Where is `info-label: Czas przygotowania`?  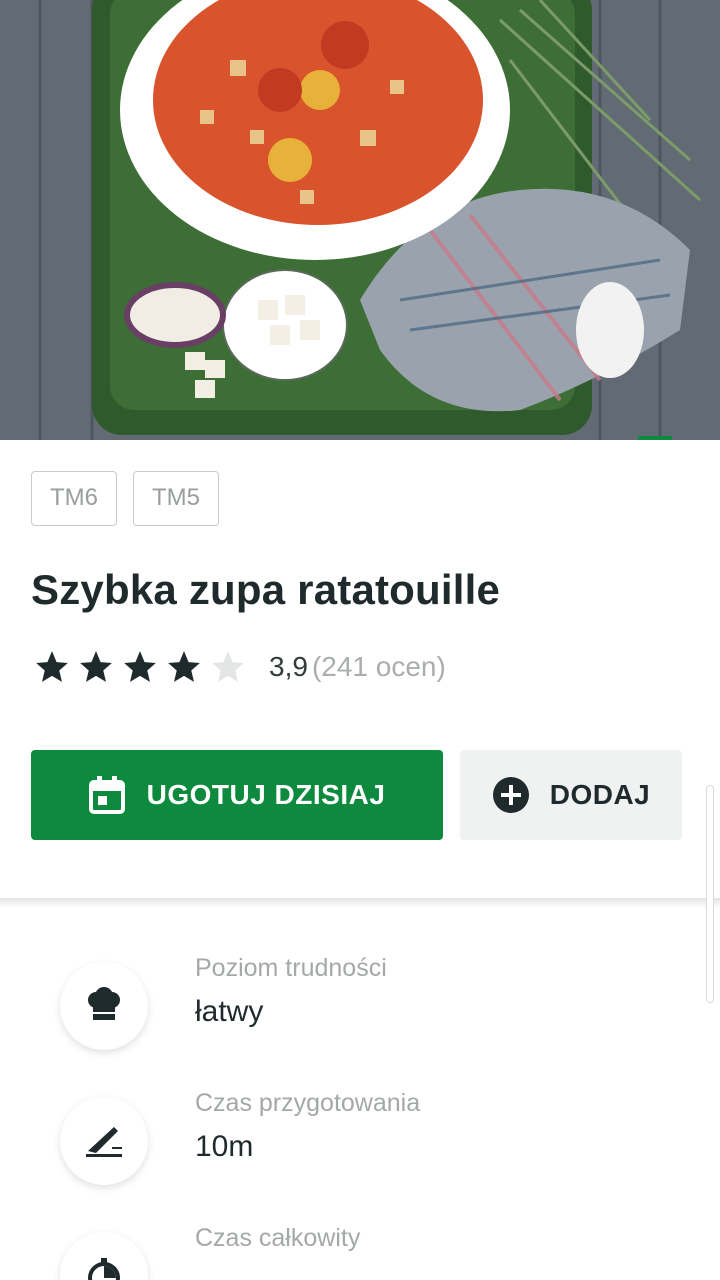
info-label: Czas przygotowania is located at coordinates (308, 1103).